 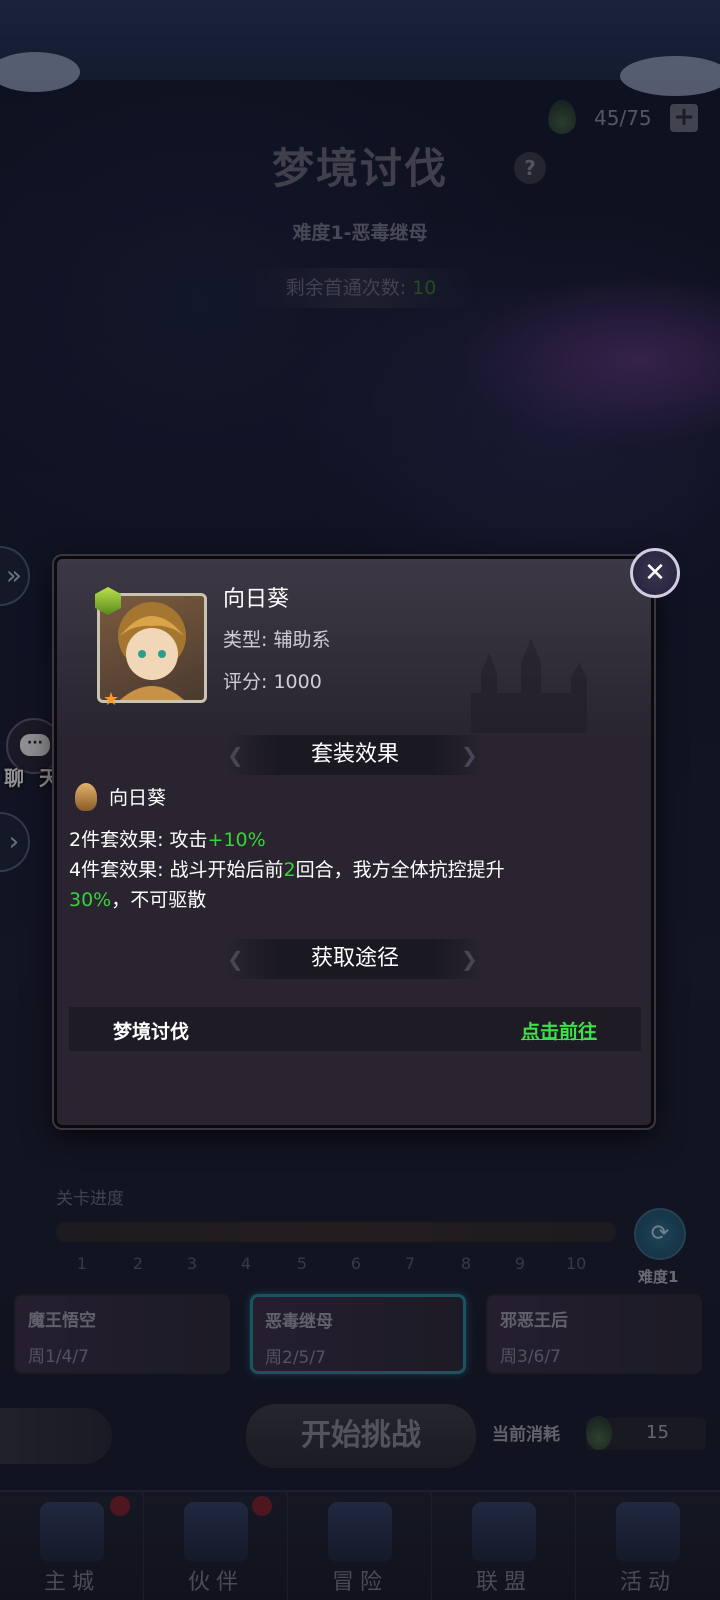 I want to click on effect4-text-mid: 回合，我方全体抗控提升, so click(x=400, y=870).